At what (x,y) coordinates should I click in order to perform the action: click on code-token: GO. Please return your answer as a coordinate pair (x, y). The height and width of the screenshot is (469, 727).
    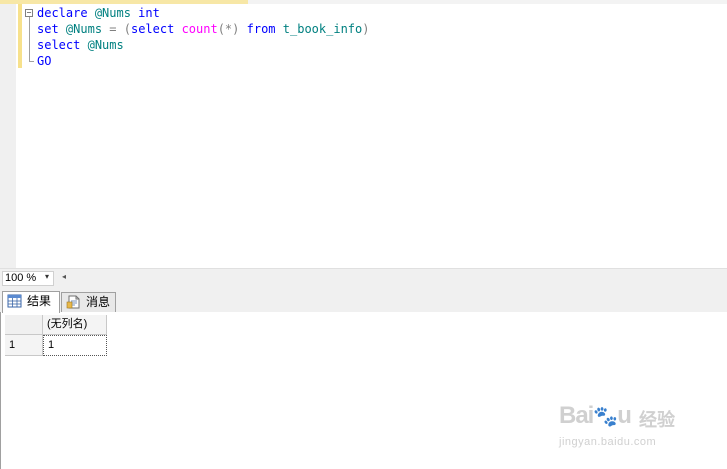
    Looking at the image, I should click on (44, 61).